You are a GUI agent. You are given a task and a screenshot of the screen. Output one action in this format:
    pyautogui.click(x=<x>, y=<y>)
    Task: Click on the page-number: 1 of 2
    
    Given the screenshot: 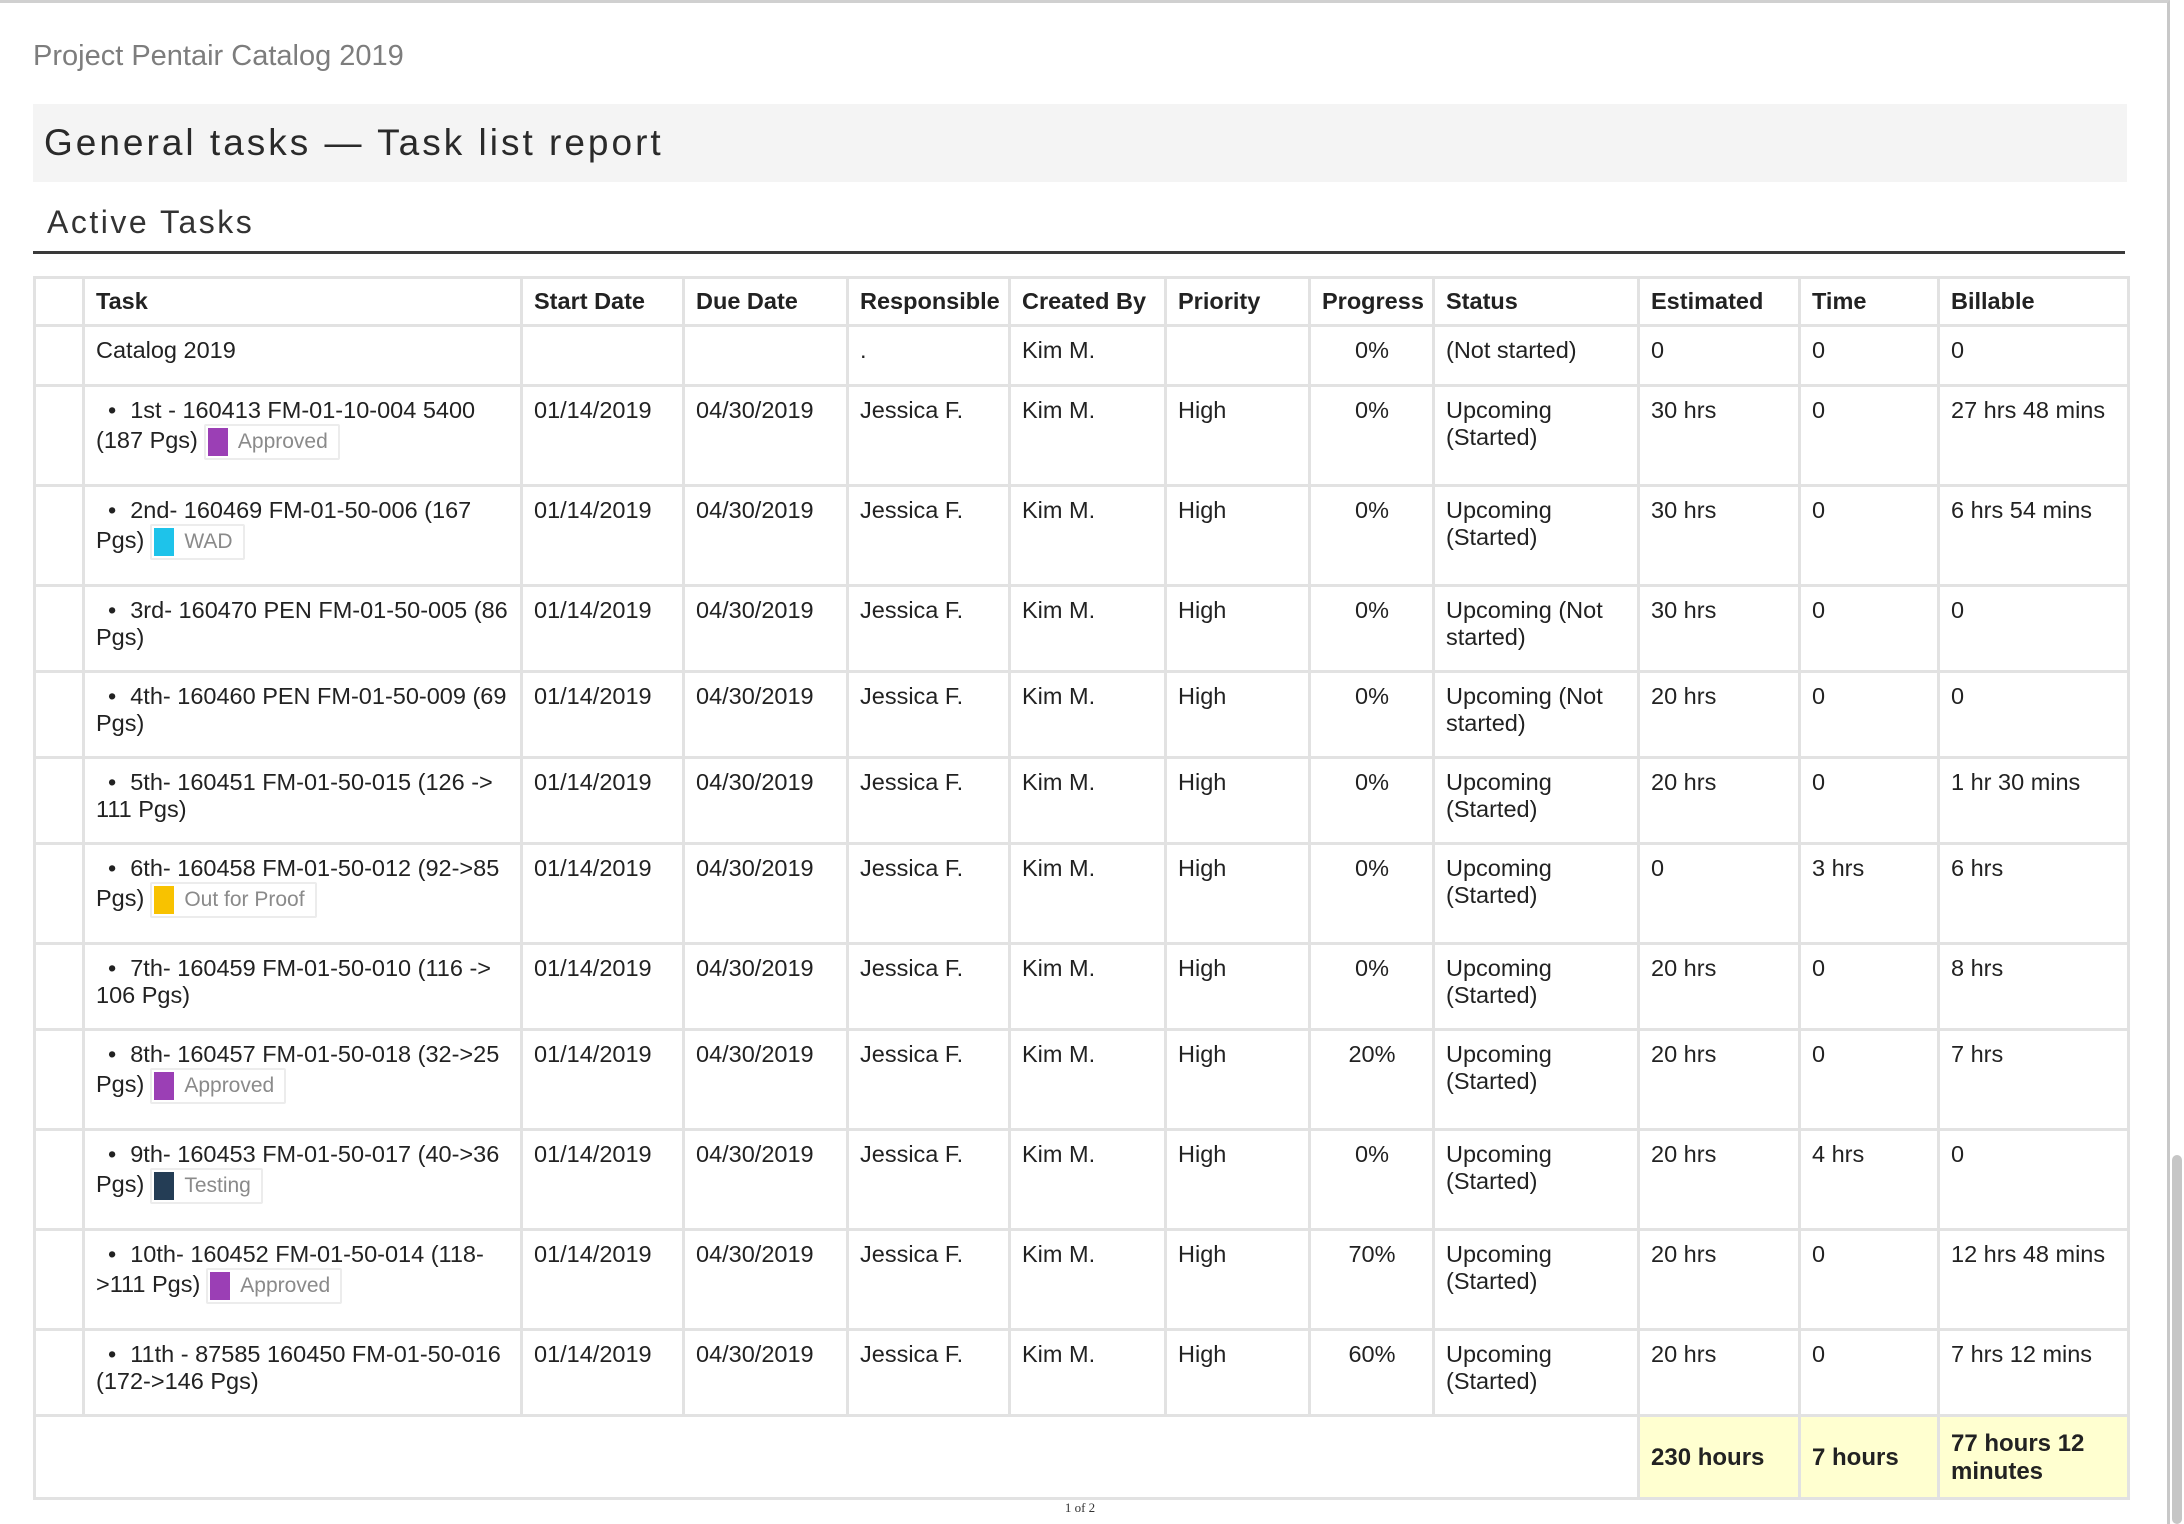 What is the action you would take?
    pyautogui.click(x=1080, y=1507)
    